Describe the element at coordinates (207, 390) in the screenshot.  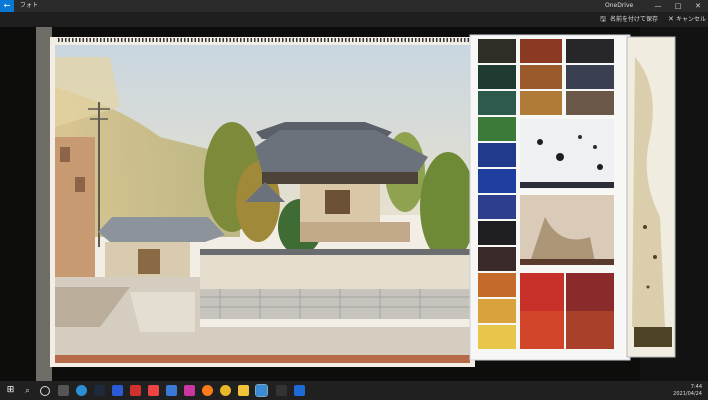
I see `firefox-icon` at that location.